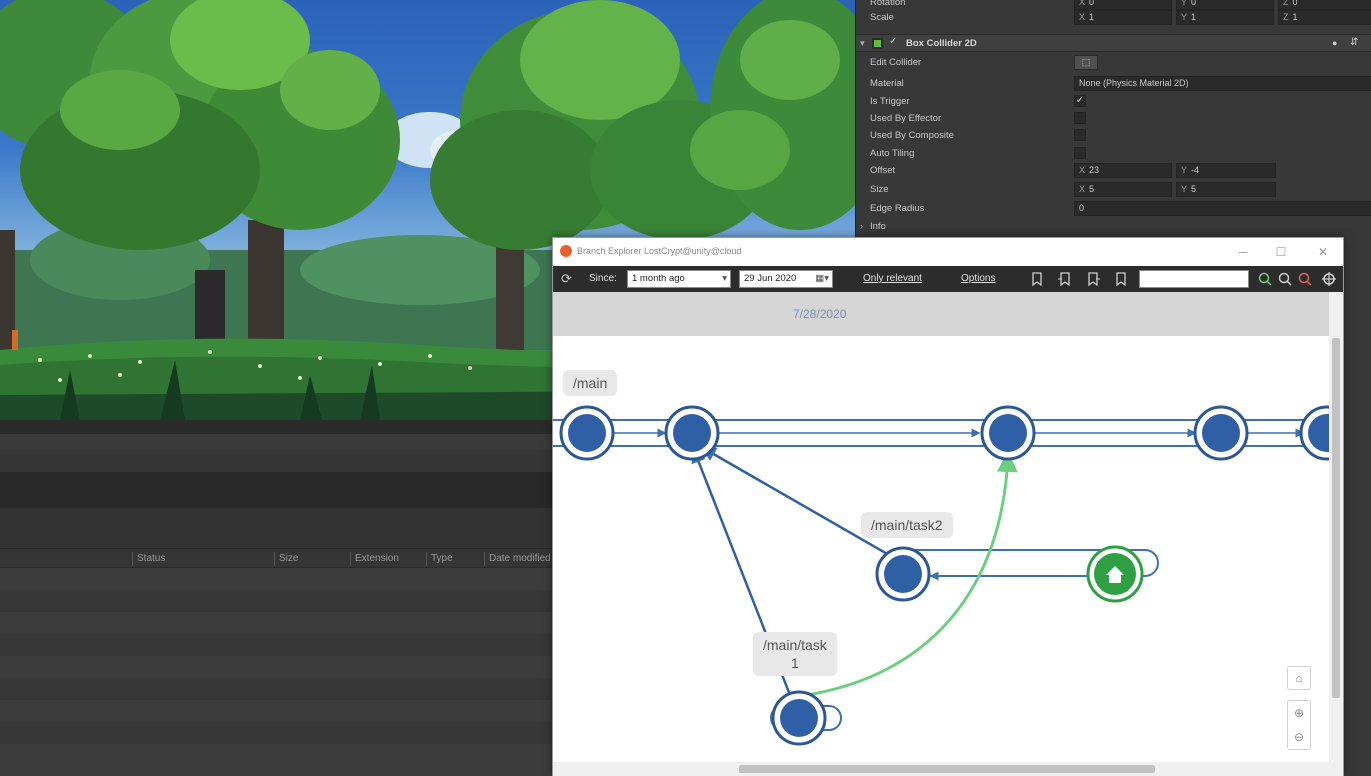  I want to click on scale-x-field: X1, so click(1123, 17).